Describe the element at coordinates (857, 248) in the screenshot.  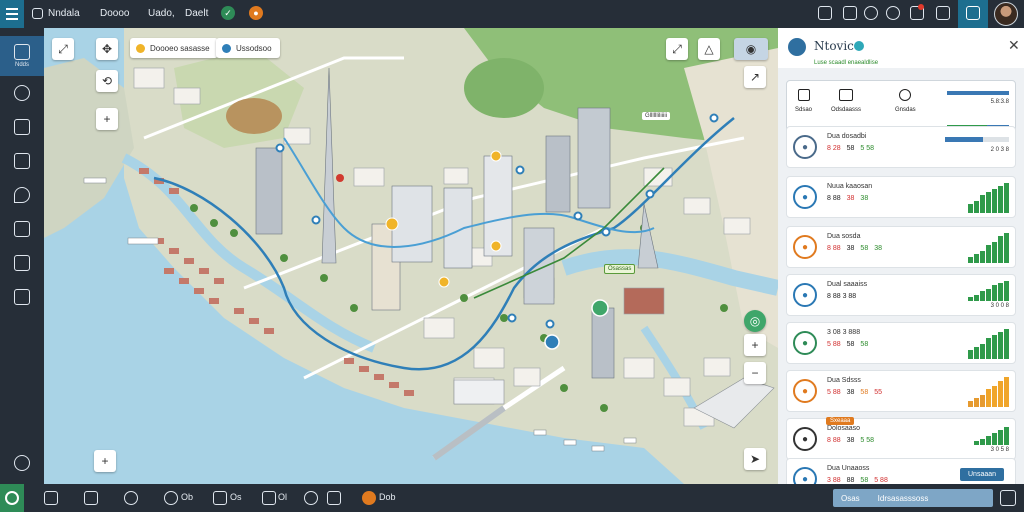
I see `card-stats: 8 88 38 58 38` at that location.